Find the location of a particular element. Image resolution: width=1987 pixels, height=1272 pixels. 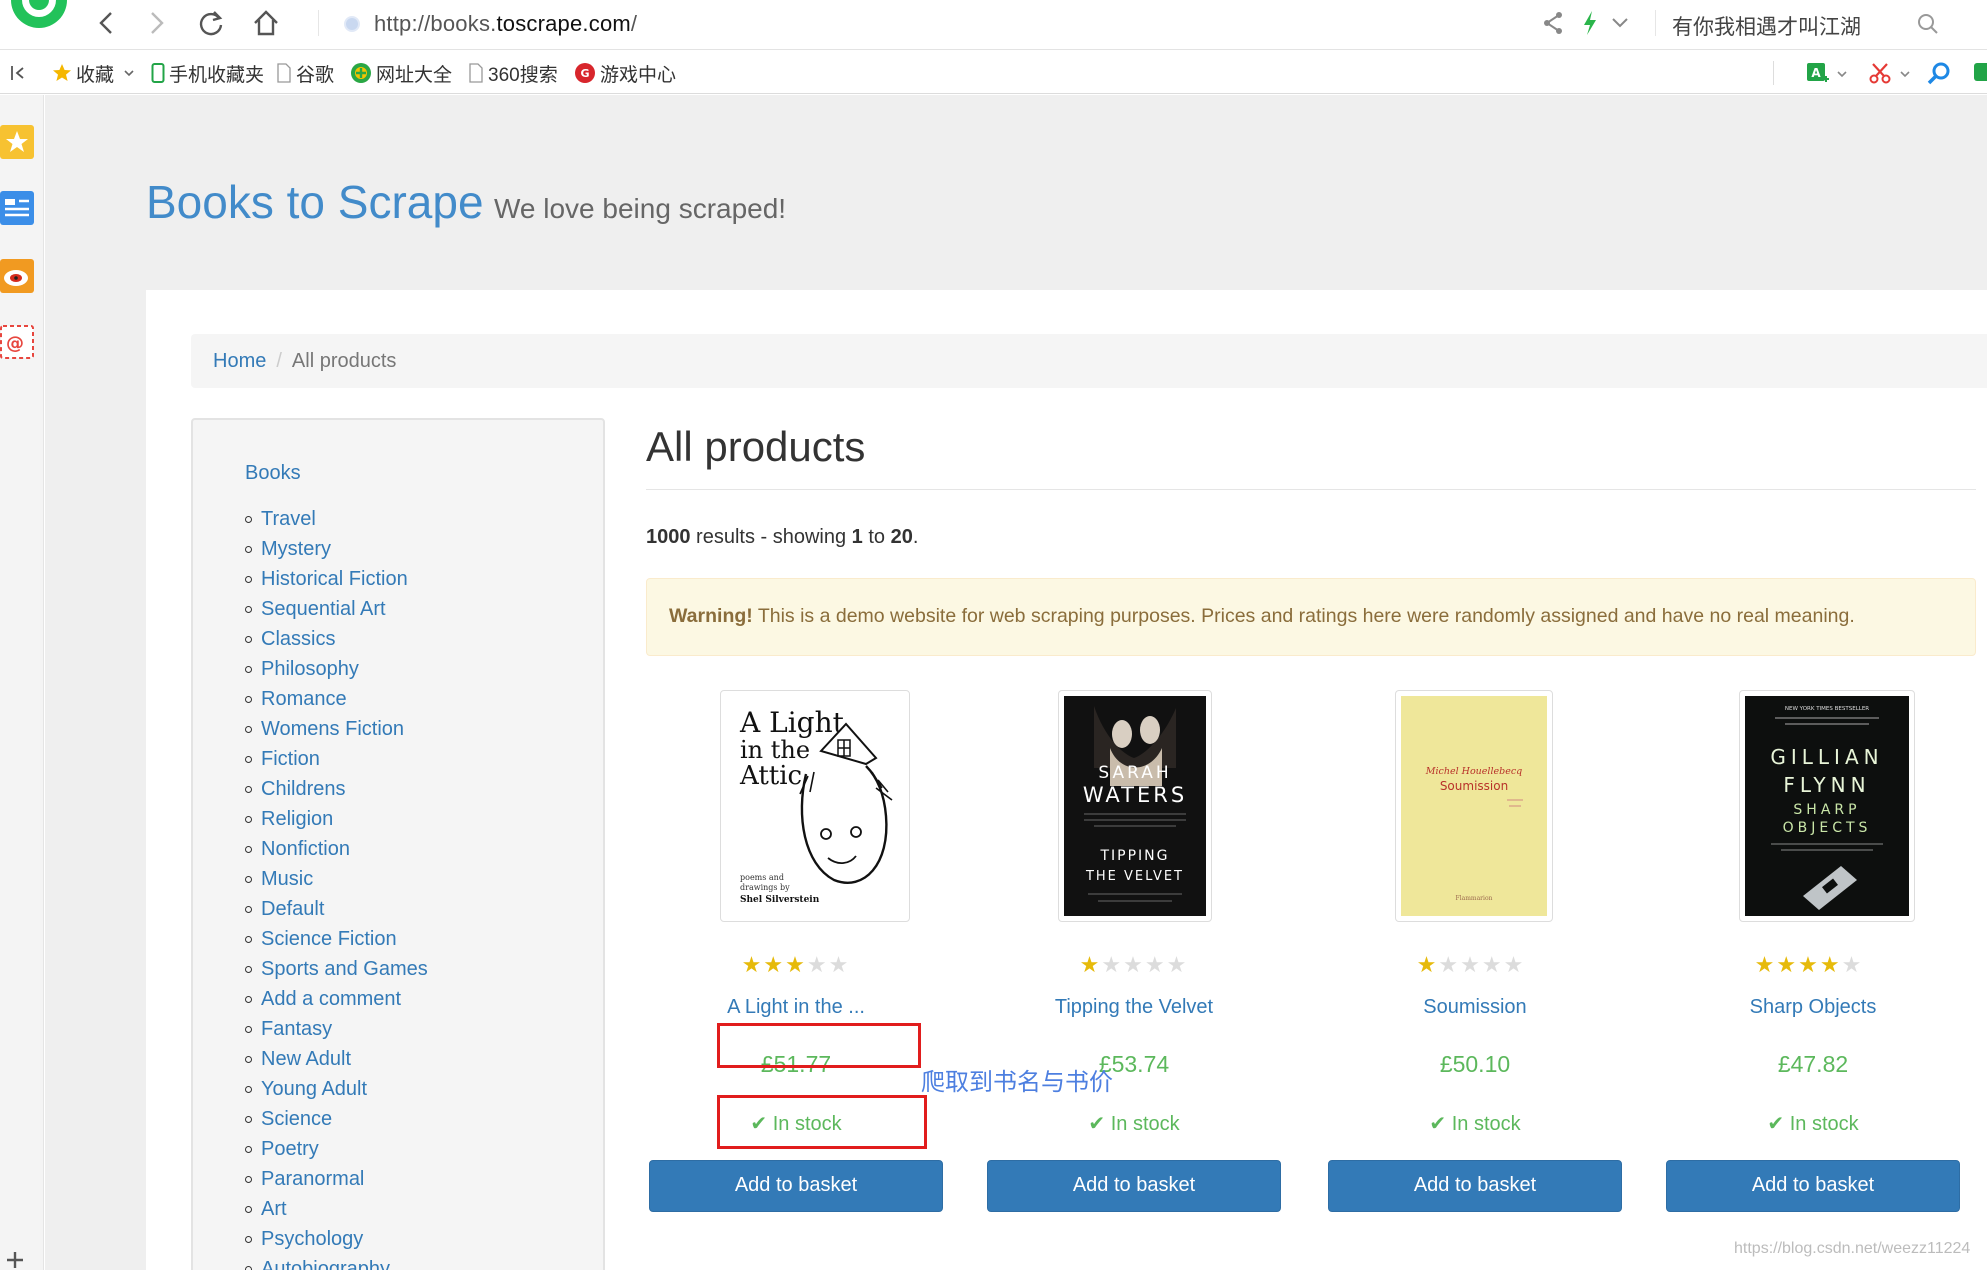

bookmark-label: 360搜索 is located at coordinates (523, 75).